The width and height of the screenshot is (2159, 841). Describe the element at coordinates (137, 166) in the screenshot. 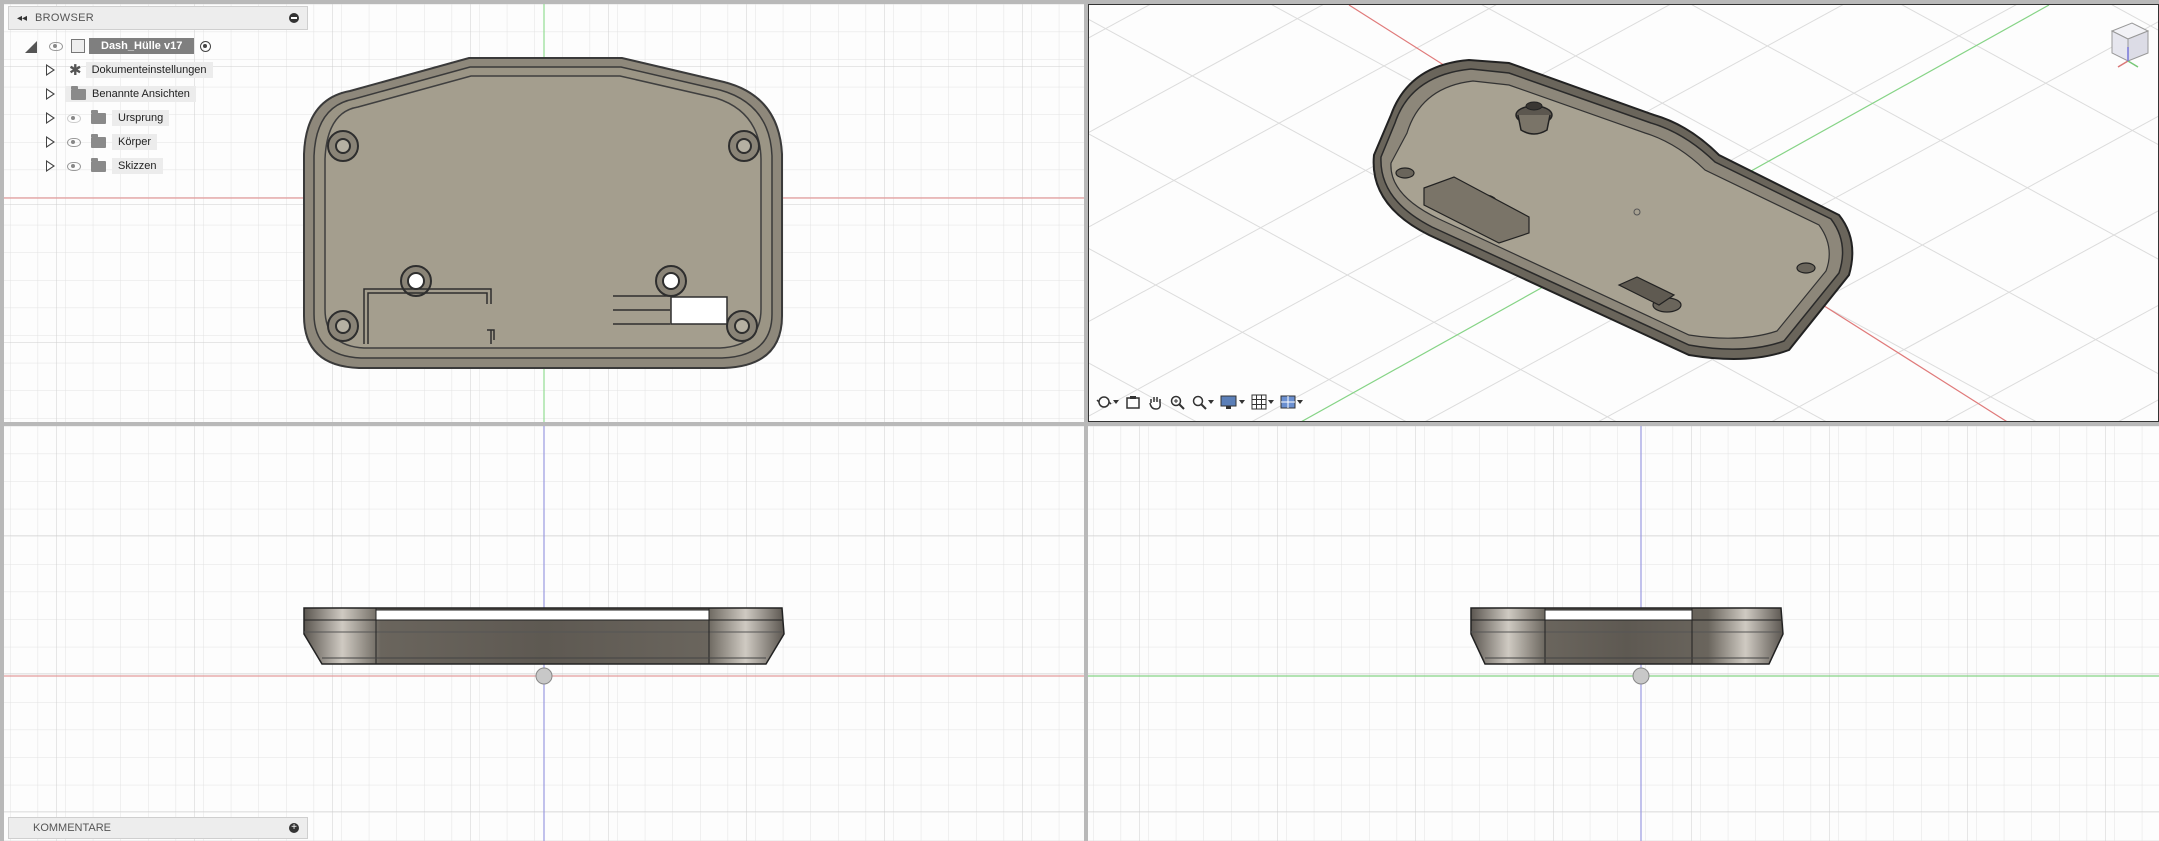

I see `browser-item-label: Skizzen` at that location.